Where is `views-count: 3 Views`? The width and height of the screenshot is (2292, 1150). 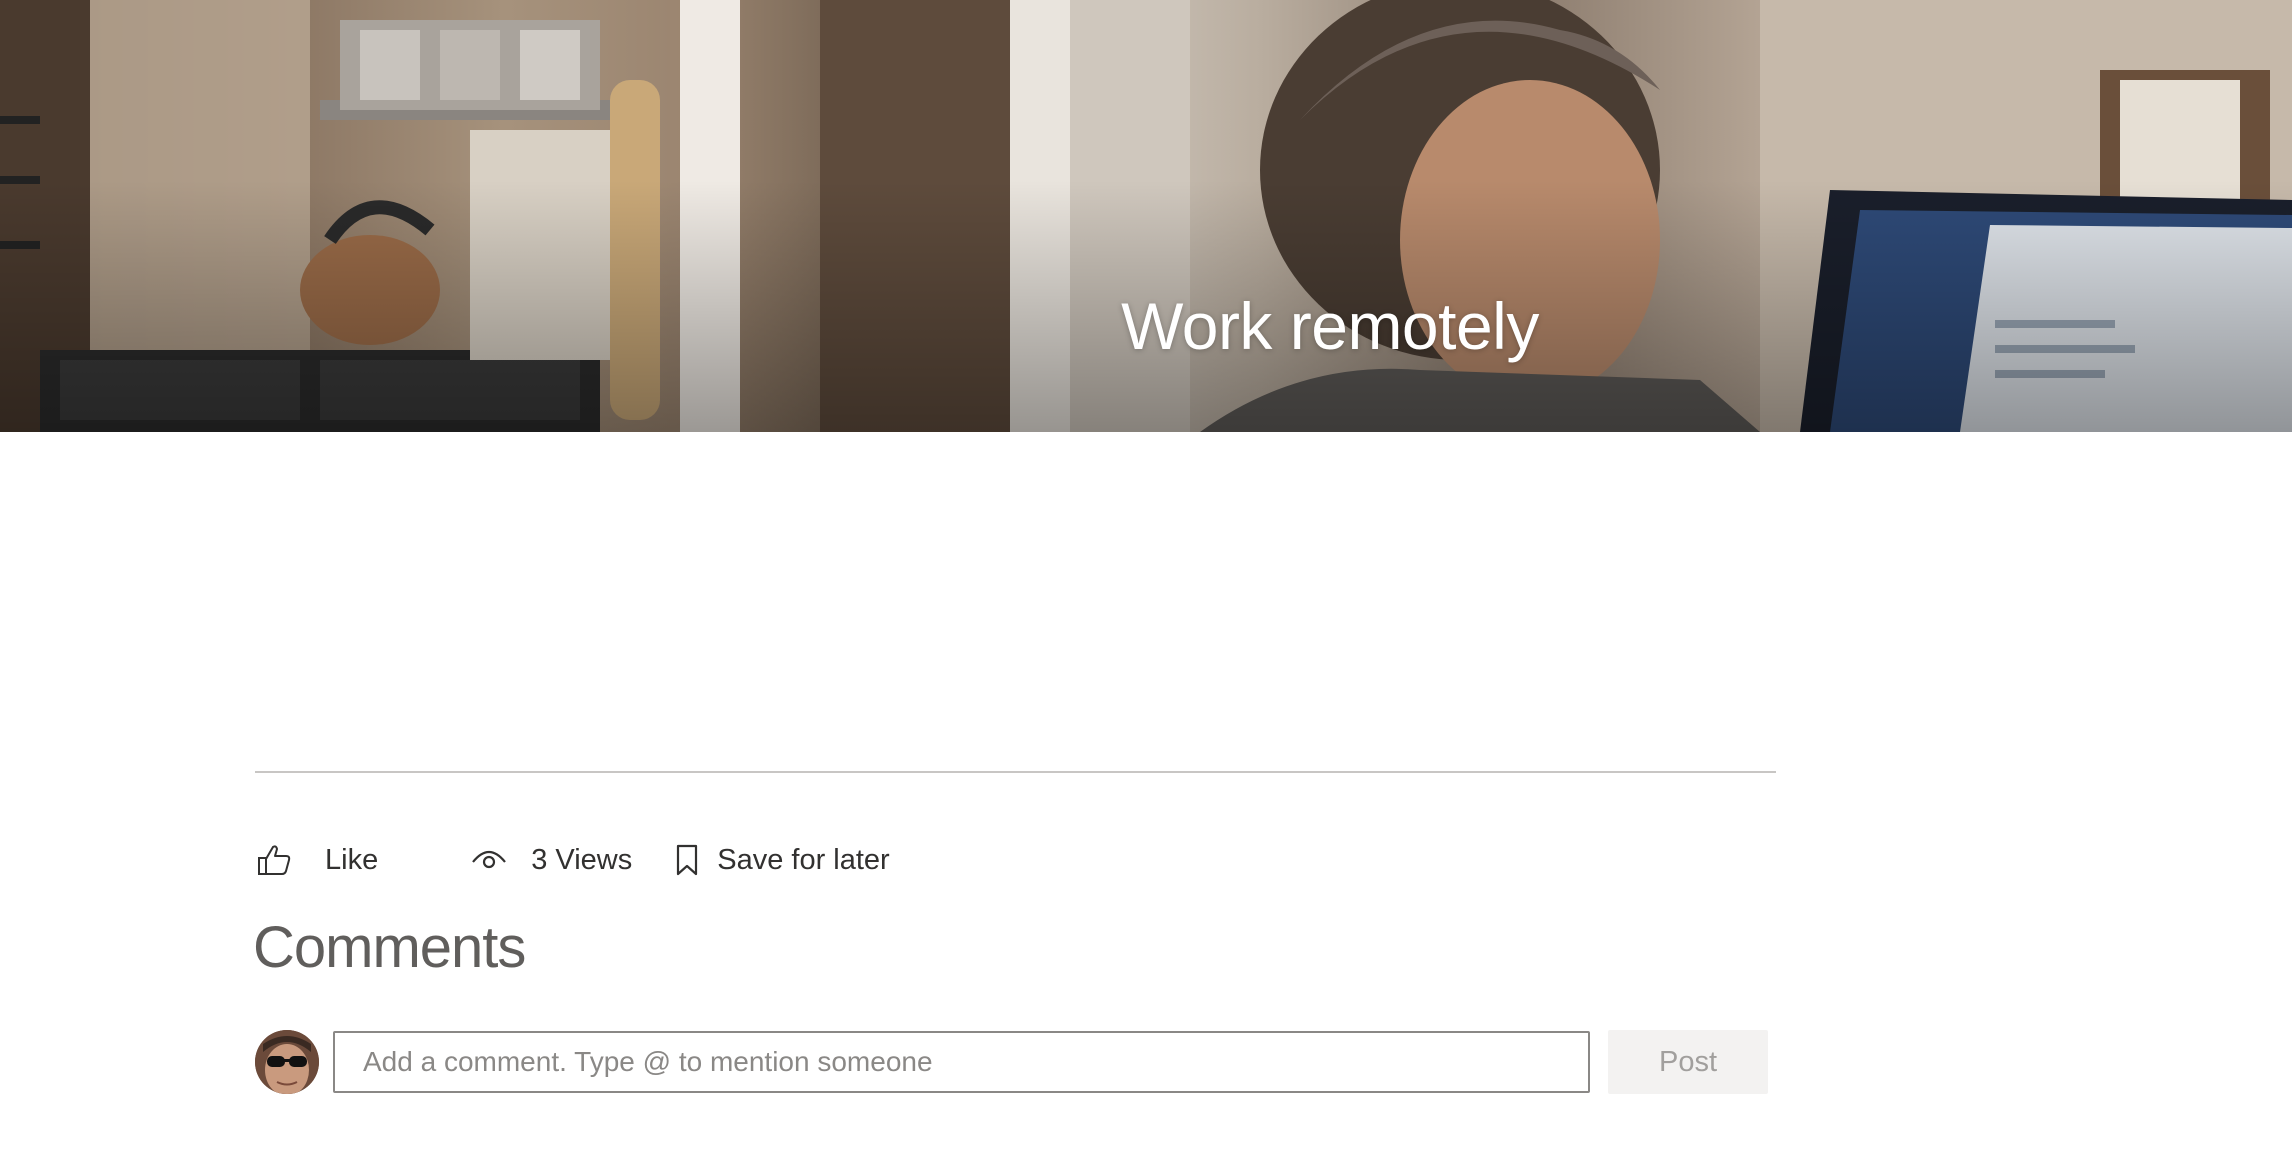 views-count: 3 Views is located at coordinates (551, 860).